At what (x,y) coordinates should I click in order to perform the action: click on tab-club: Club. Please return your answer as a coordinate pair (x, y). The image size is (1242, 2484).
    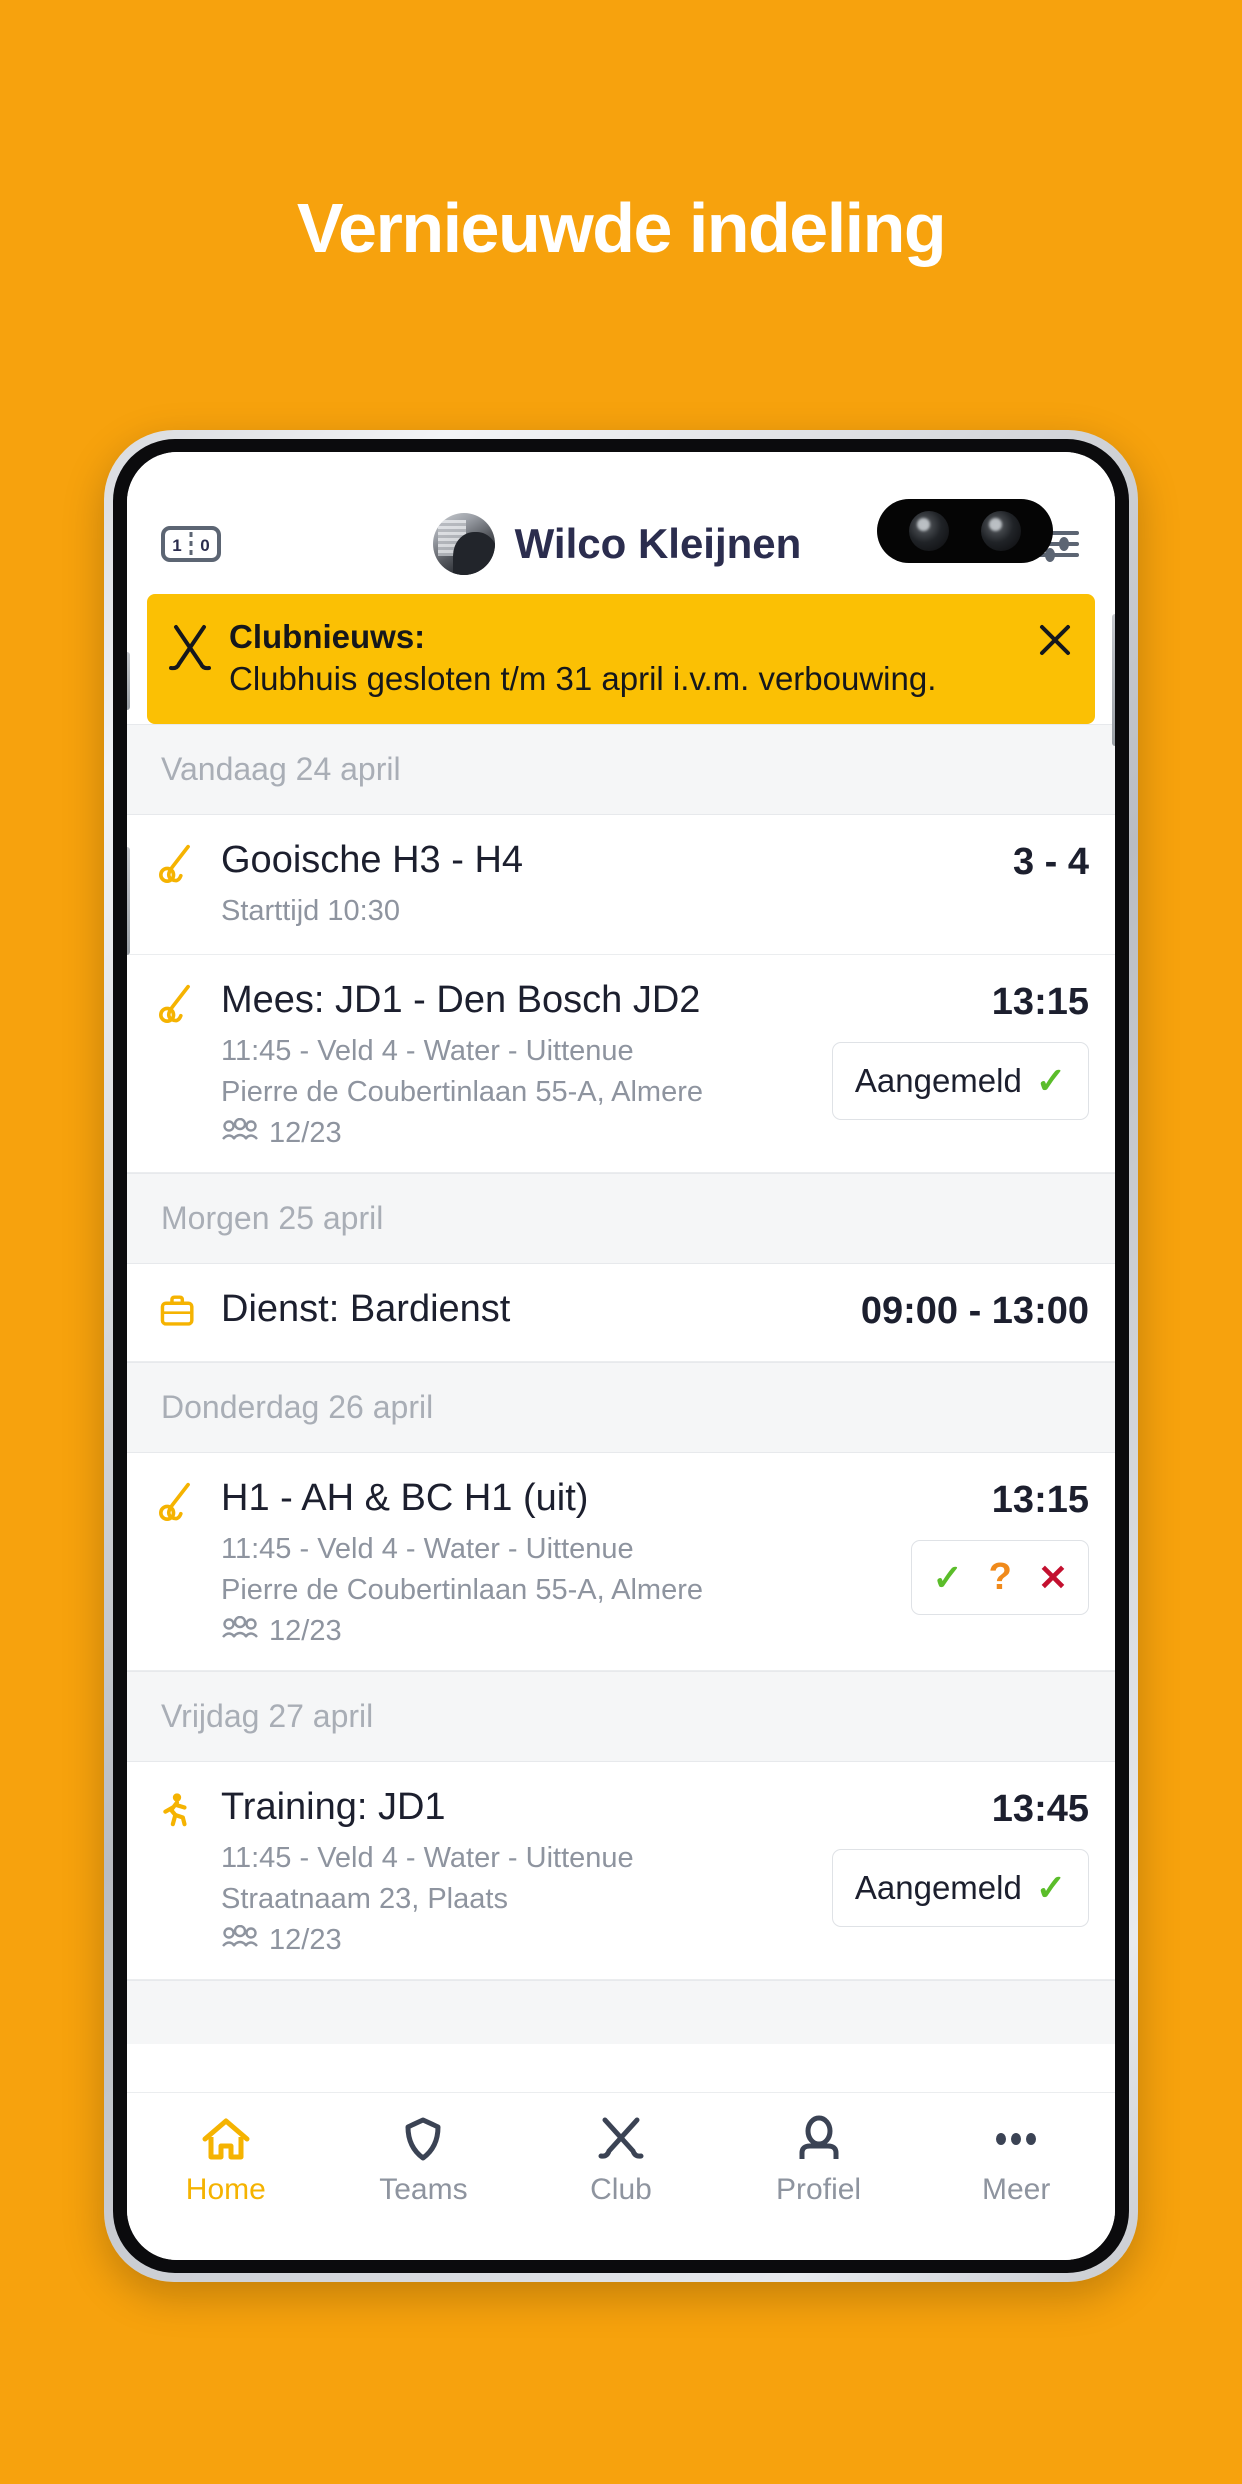
    Looking at the image, I should click on (621, 2161).